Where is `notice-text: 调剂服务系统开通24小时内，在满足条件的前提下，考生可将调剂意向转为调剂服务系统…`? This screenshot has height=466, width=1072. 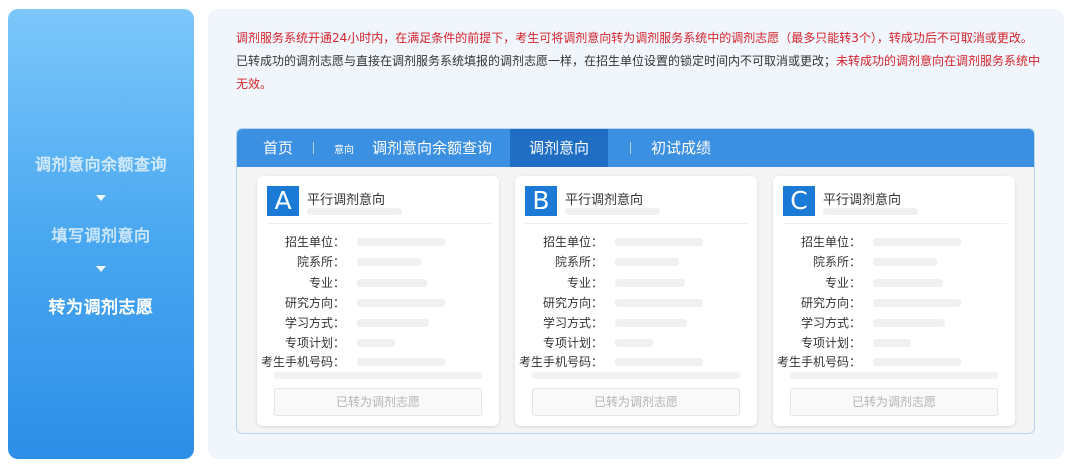 notice-text: 调剂服务系统开通24小时内，在满足条件的前提下，考生可将调剂意向转为调剂服务系统… is located at coordinates (640, 61).